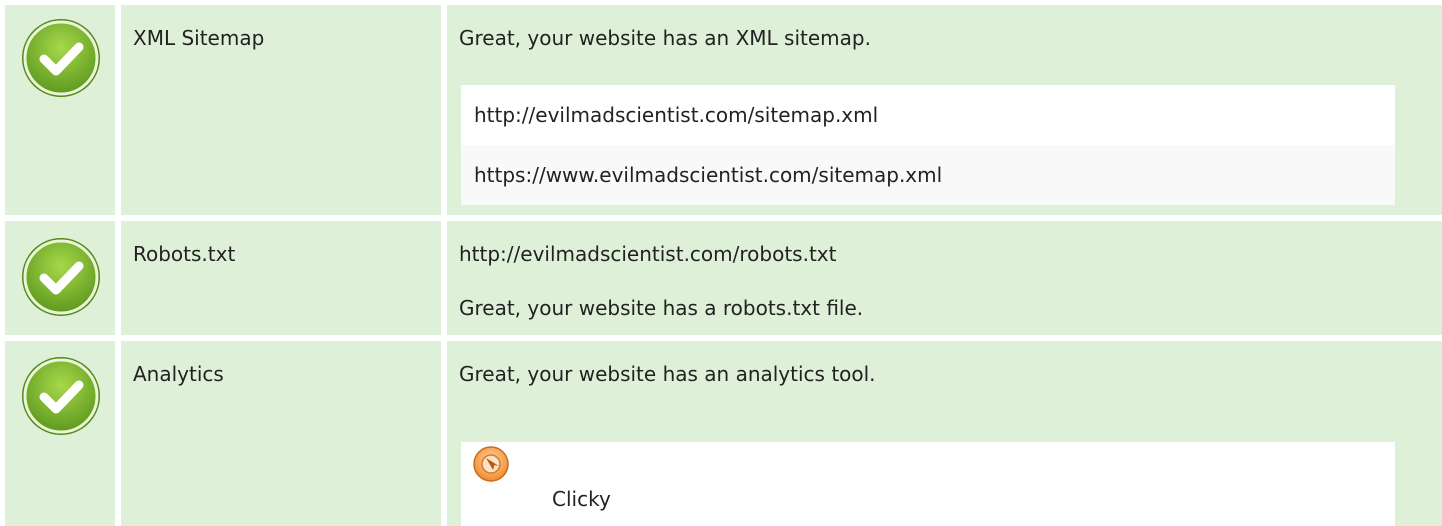 This screenshot has height=526, width=1442. Describe the element at coordinates (178, 374) in the screenshot. I see `check-label: Analytics` at that location.